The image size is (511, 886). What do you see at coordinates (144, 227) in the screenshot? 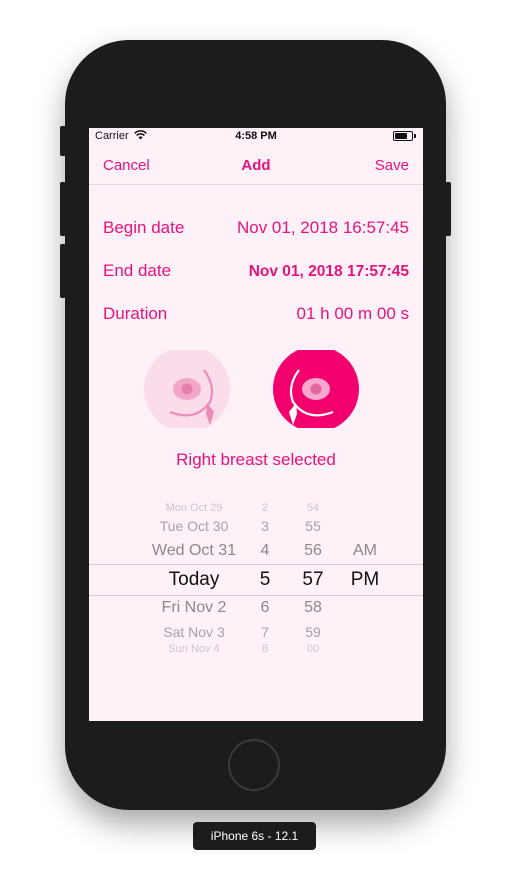
I see `begin-date-label: Begin date` at bounding box center [144, 227].